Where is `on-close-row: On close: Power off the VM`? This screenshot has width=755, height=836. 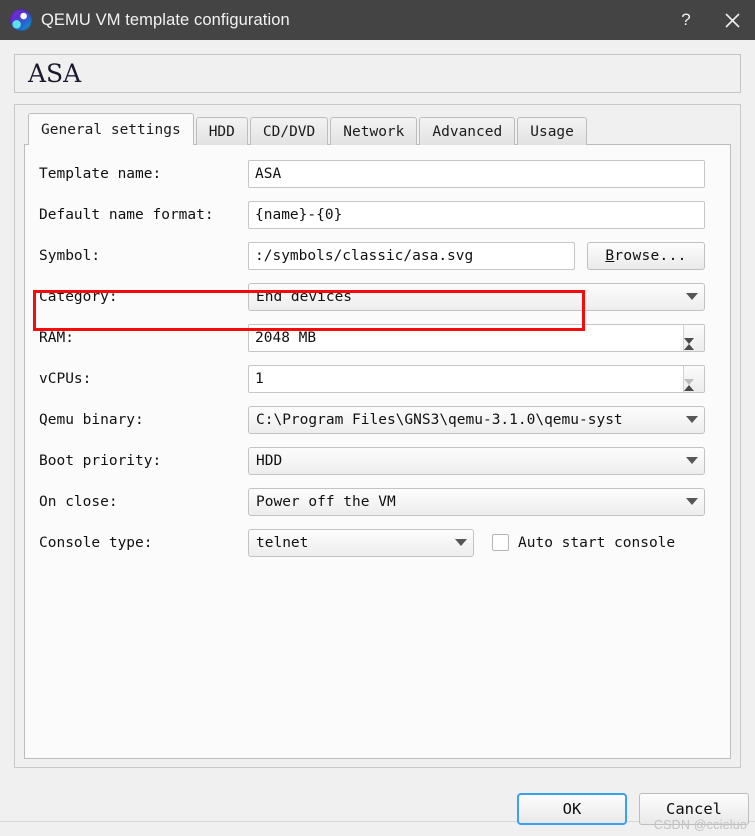 on-close-row: On close: Power off the VM is located at coordinates (376, 501).